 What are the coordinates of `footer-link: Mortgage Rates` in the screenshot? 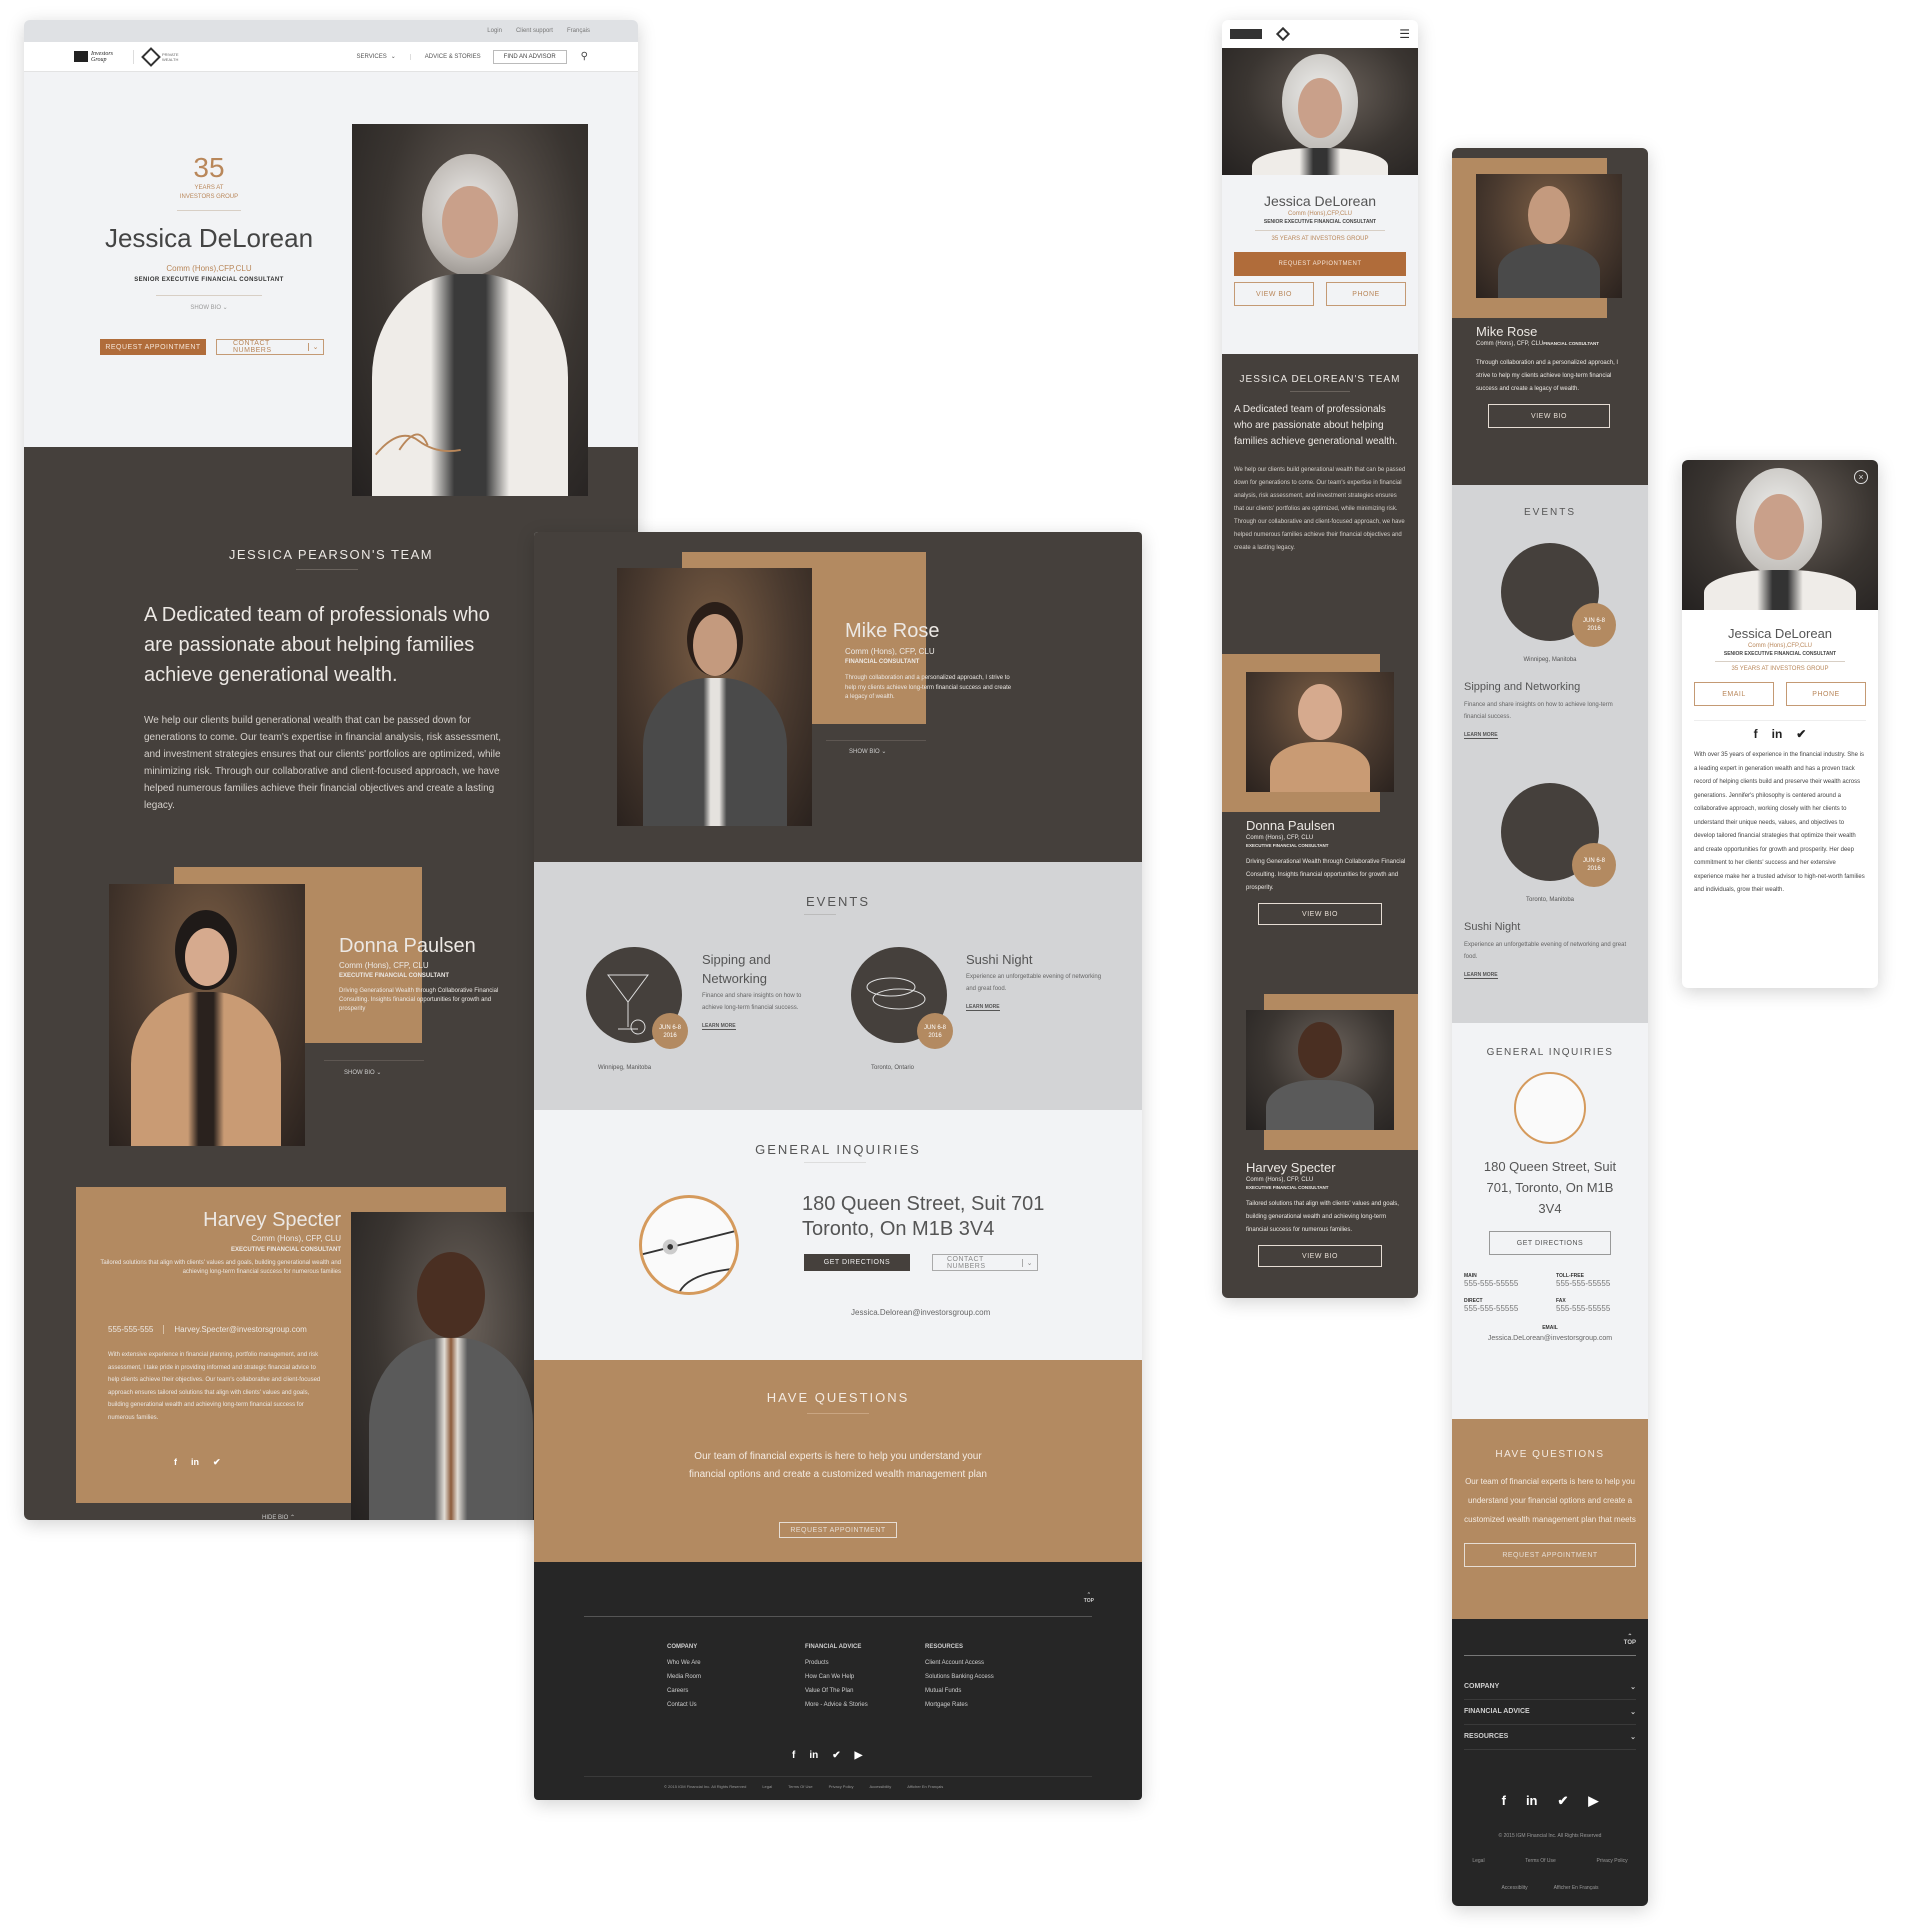 It's located at (985, 1705).